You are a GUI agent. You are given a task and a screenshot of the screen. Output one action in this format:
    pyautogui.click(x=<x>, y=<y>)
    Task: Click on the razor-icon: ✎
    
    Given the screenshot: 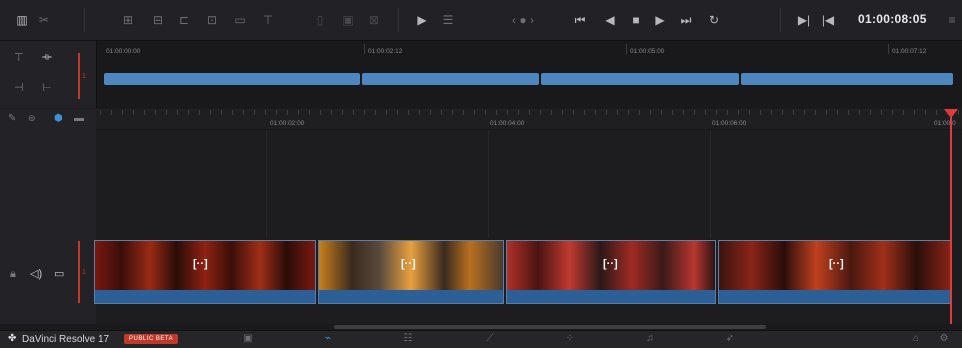 What is the action you would take?
    pyautogui.click(x=12, y=118)
    